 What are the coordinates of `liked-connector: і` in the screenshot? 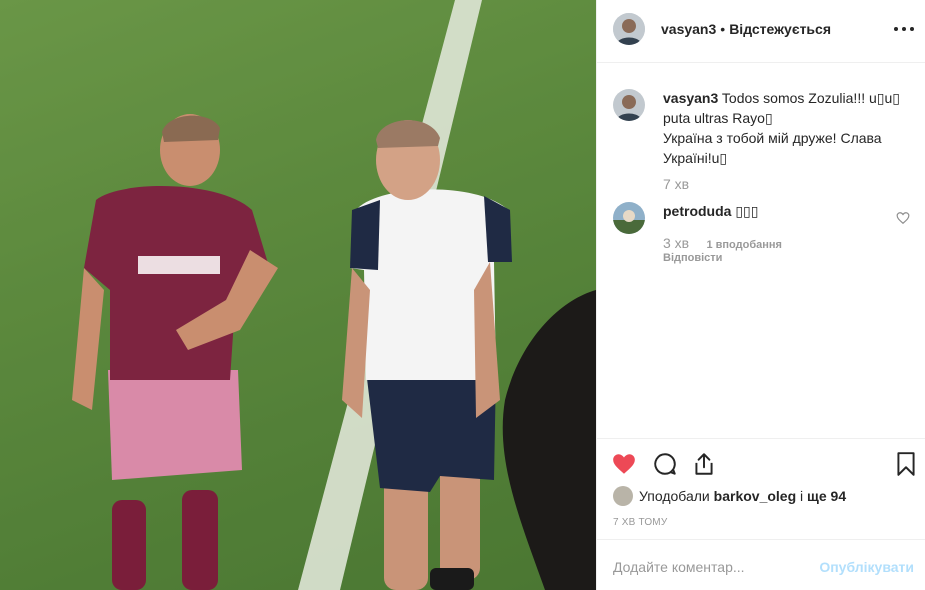 It's located at (802, 496).